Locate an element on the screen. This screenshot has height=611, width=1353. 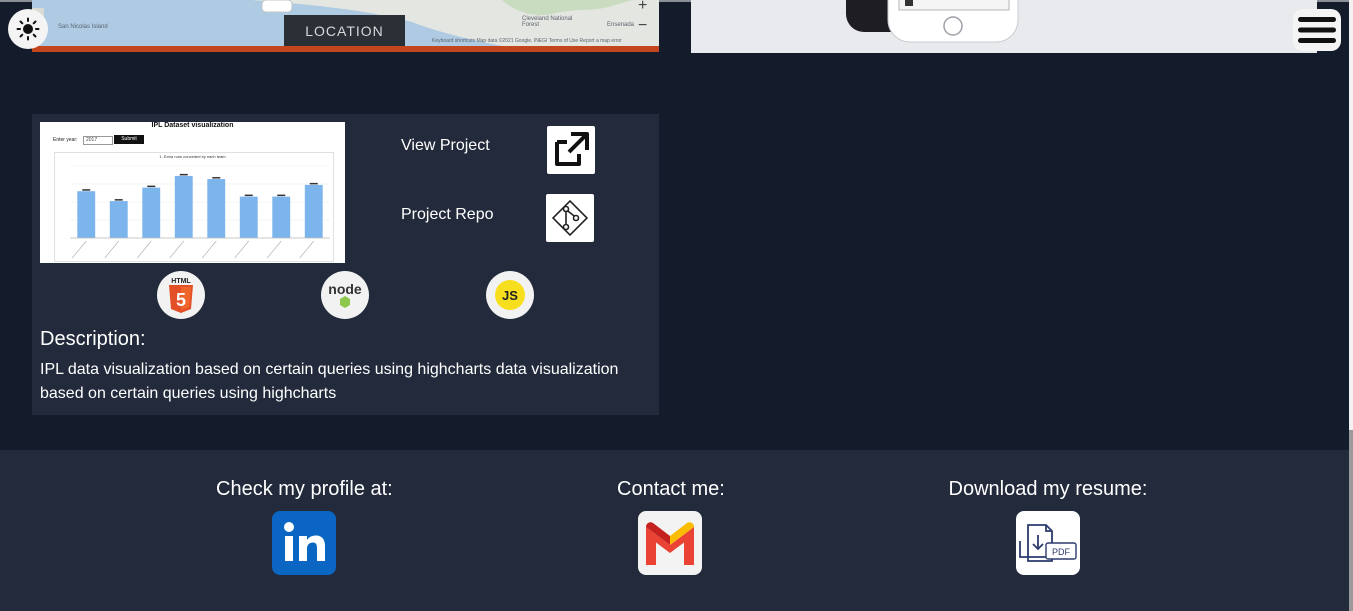
javascript-icon: JS is located at coordinates (510, 295).